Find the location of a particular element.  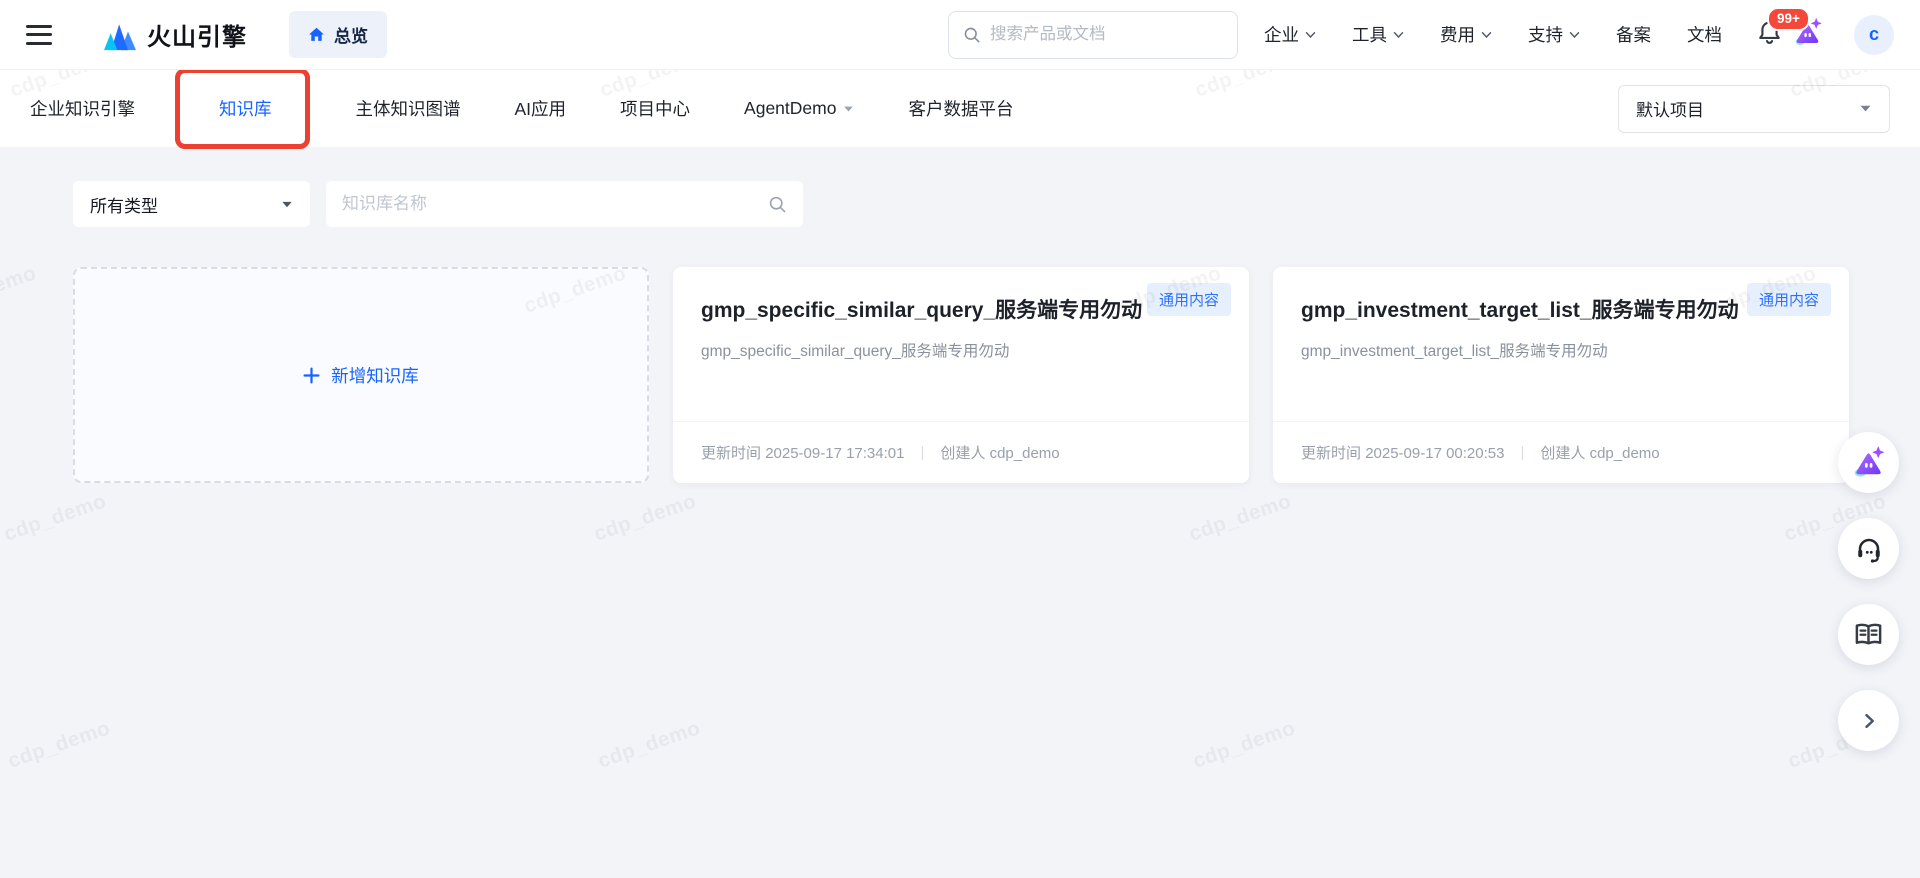

subnav-item: 客户数据平台 is located at coordinates (960, 108).